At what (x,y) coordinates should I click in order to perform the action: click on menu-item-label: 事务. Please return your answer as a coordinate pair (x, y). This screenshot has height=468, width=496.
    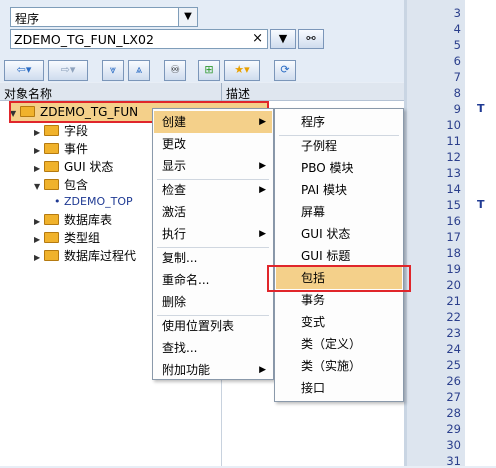
    Looking at the image, I should click on (313, 300).